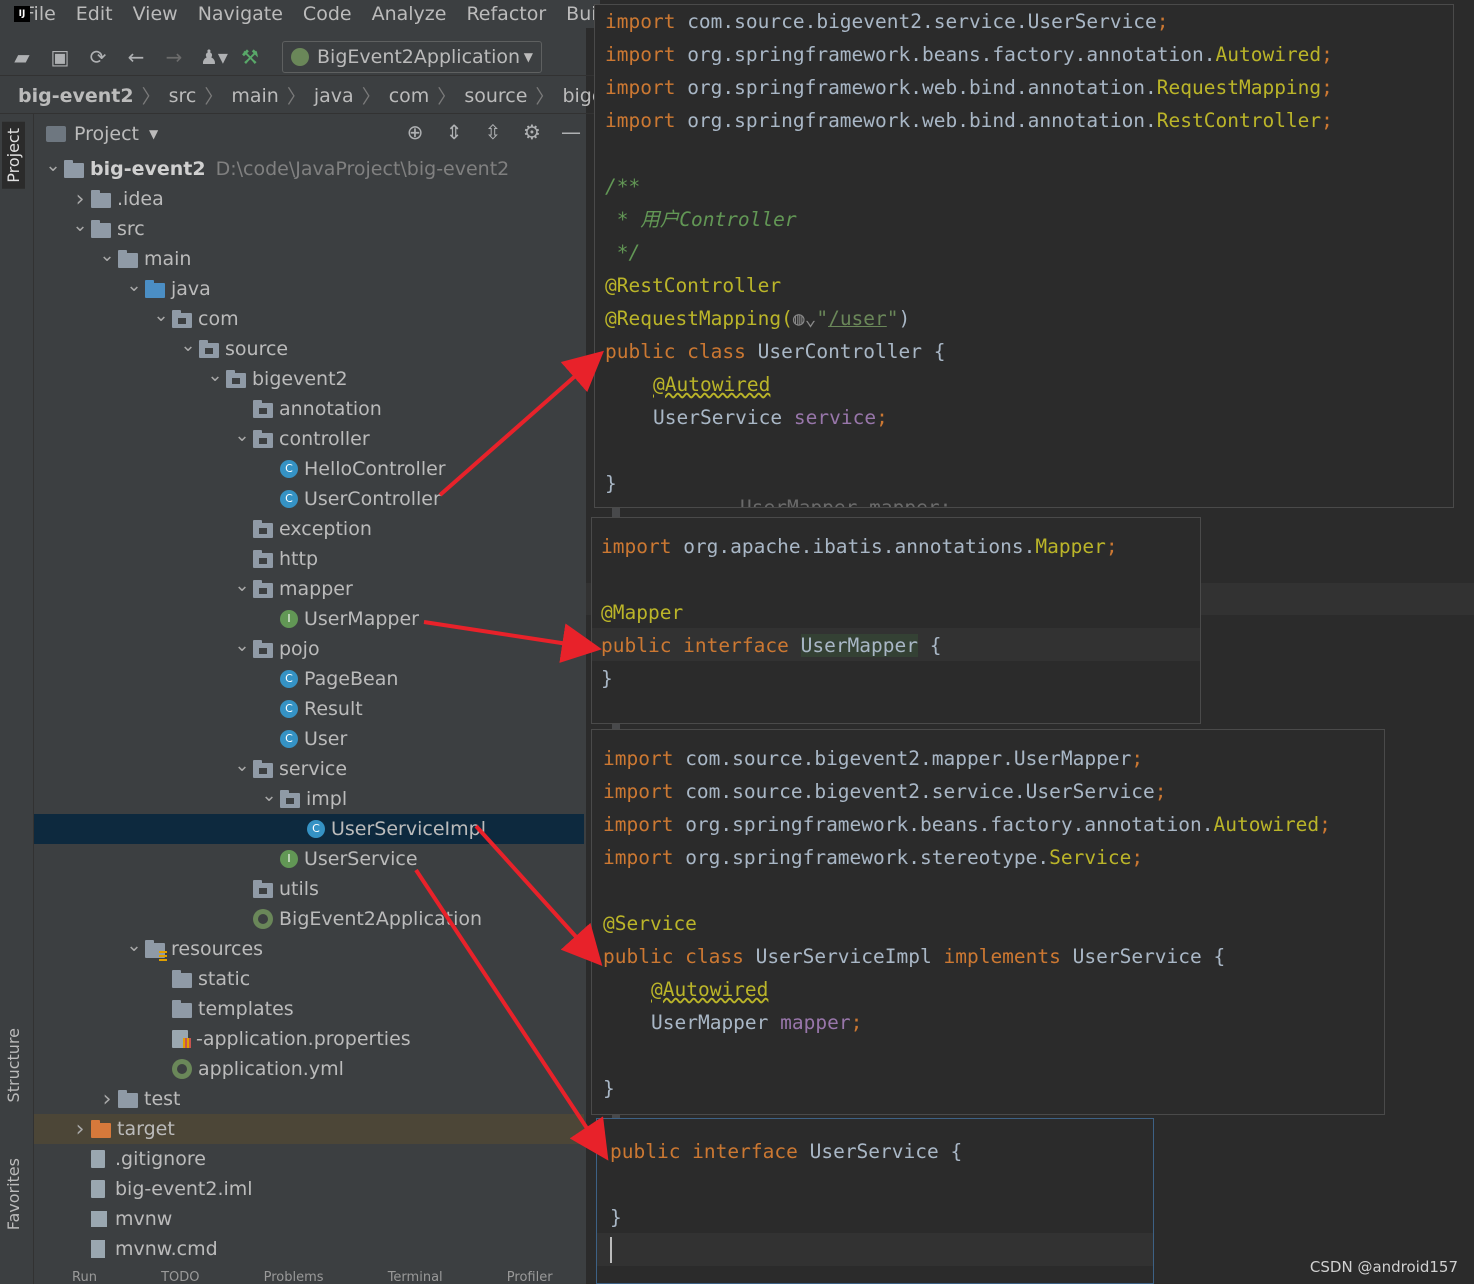 Image resolution: width=1474 pixels, height=1284 pixels. Describe the element at coordinates (309, 799) in the screenshot. I see `tree-node: ⌄ impl` at that location.